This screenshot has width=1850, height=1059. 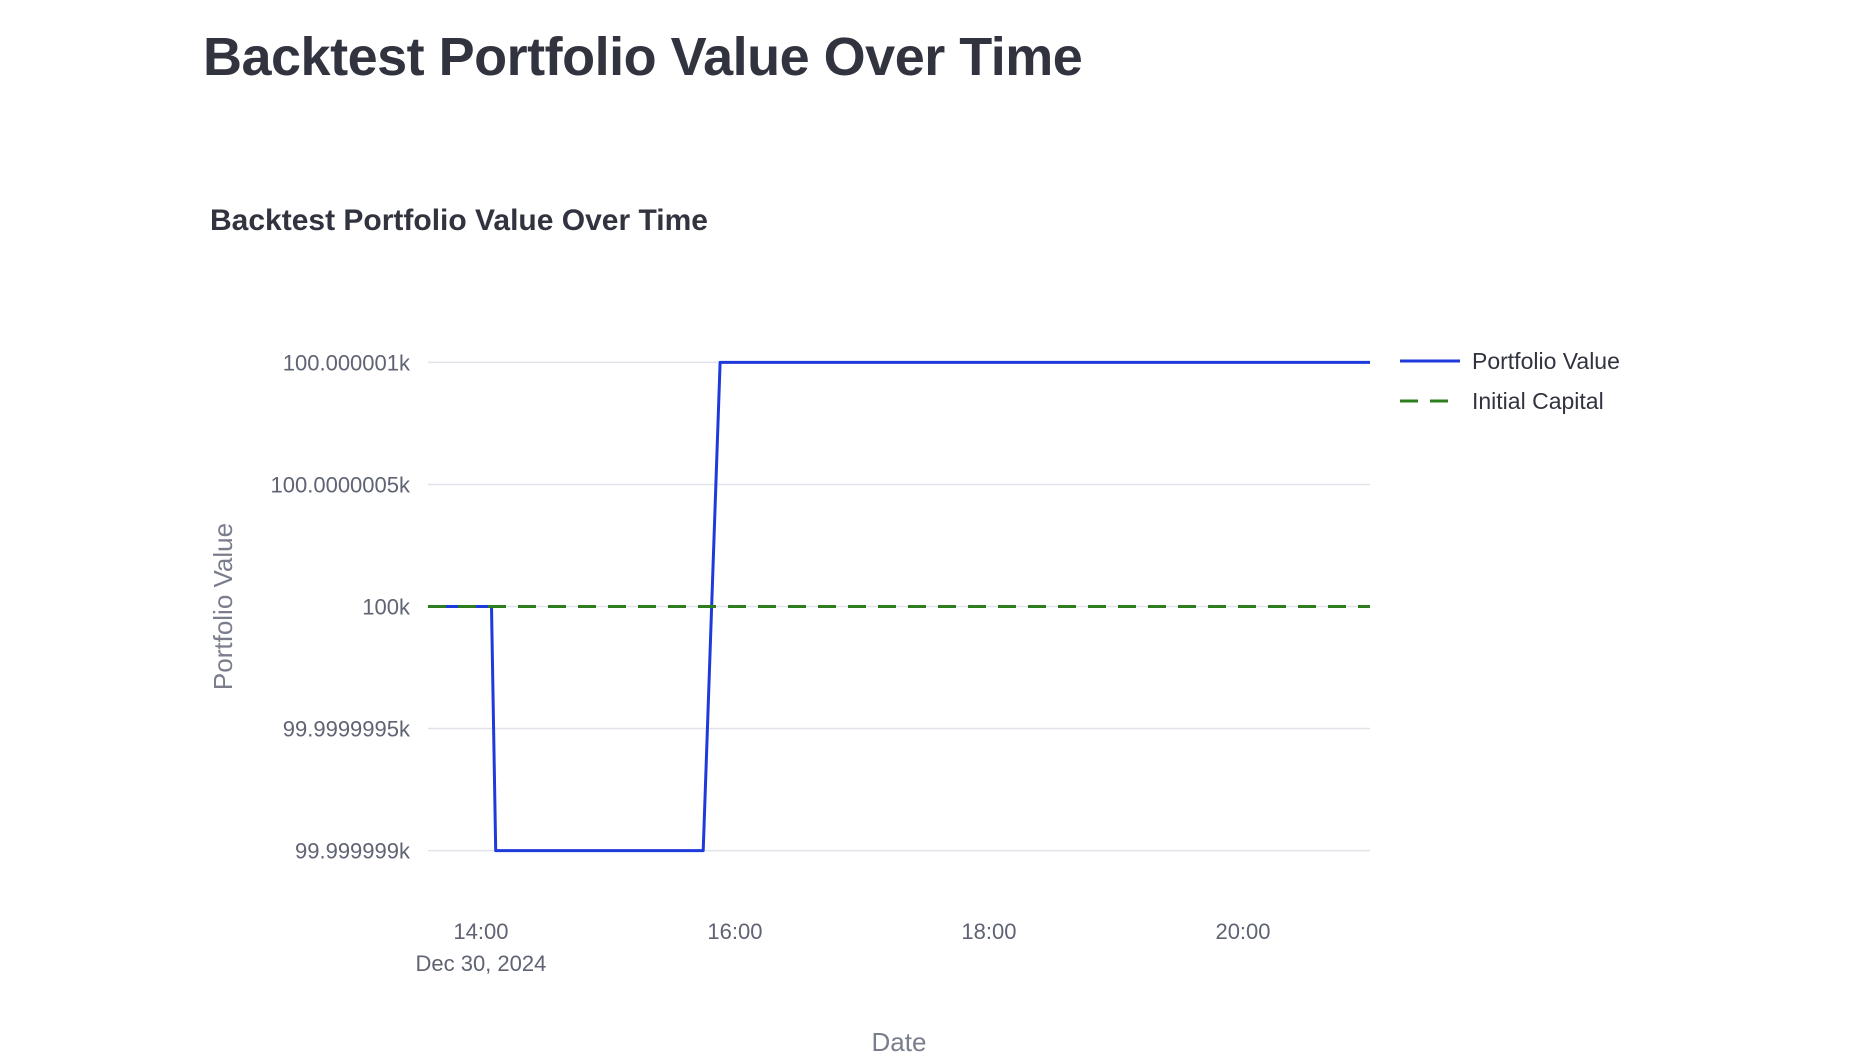 I want to click on legend-label: Initial Capital, so click(x=1538, y=401).